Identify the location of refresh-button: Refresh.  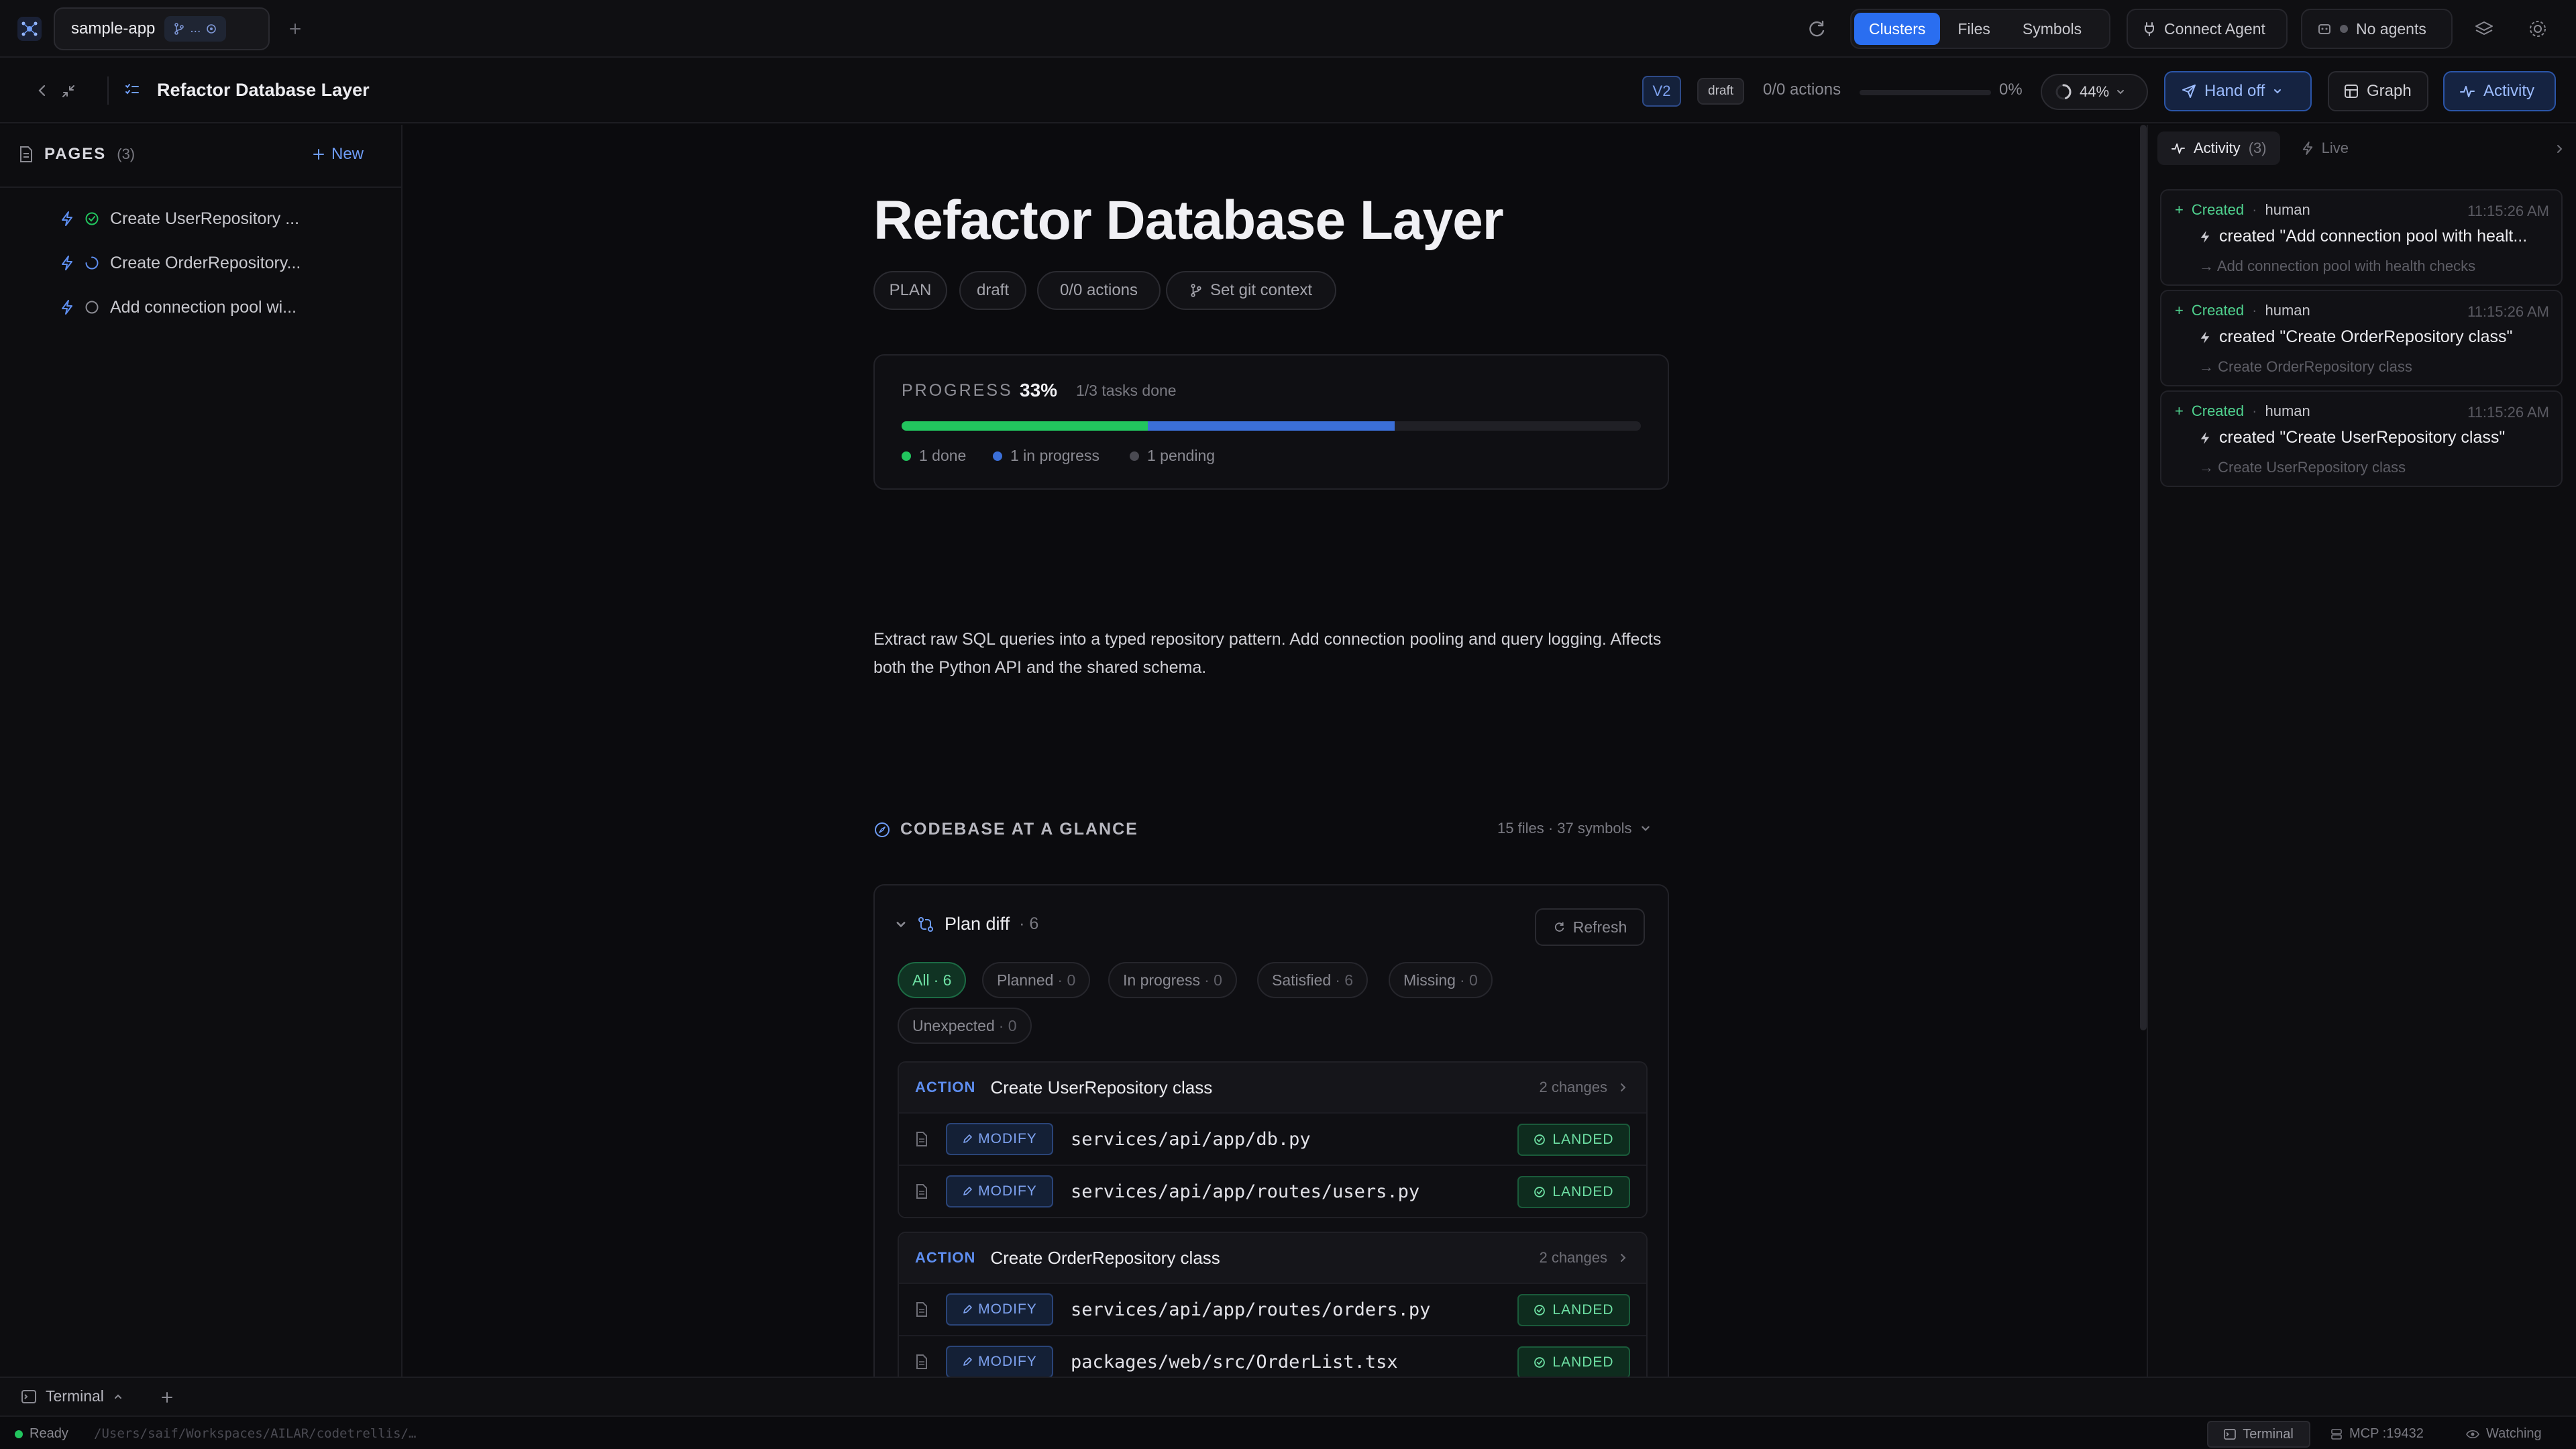
(1590, 927).